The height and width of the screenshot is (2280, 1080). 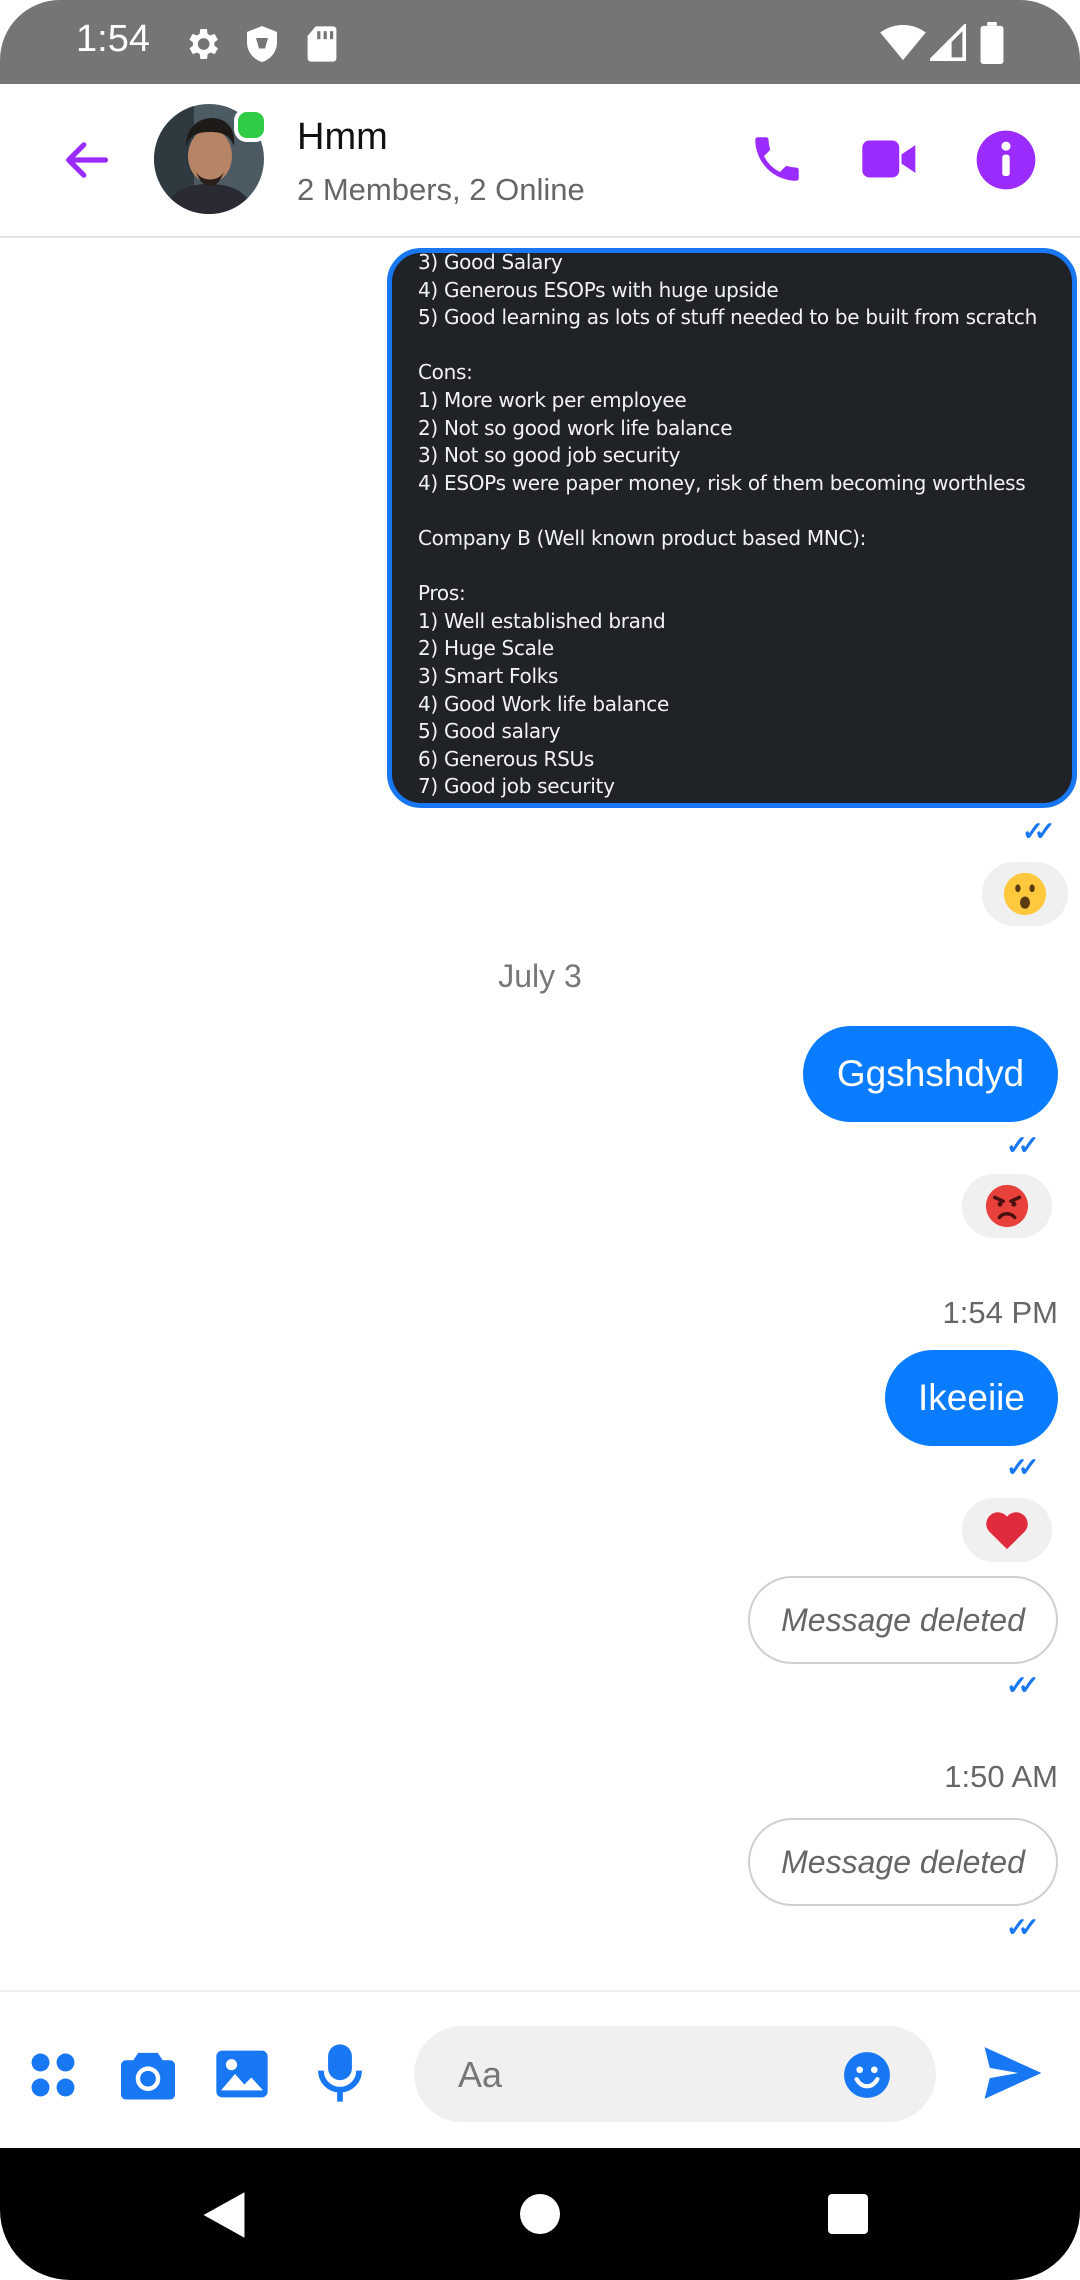 I want to click on message-composer: Aa, so click(x=540, y=2070).